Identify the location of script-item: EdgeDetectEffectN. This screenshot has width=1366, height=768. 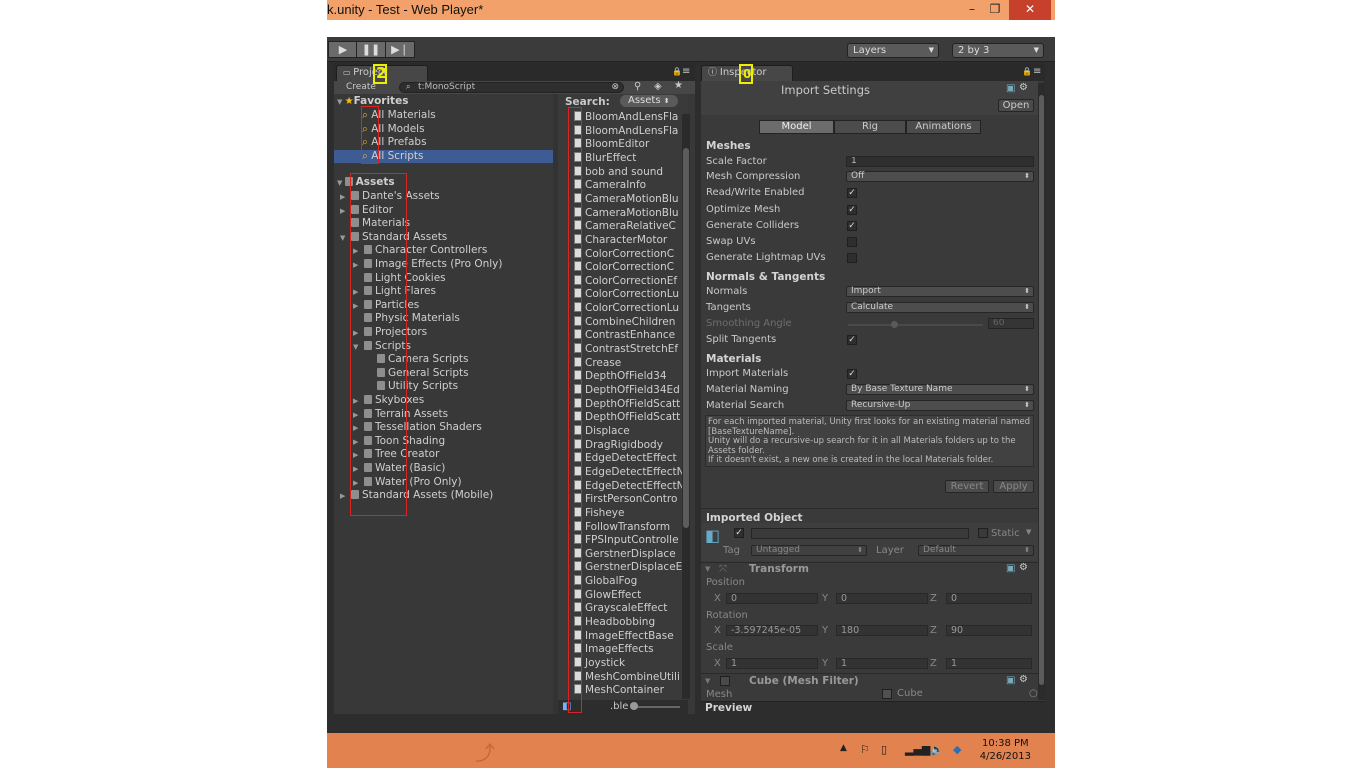
(628, 486).